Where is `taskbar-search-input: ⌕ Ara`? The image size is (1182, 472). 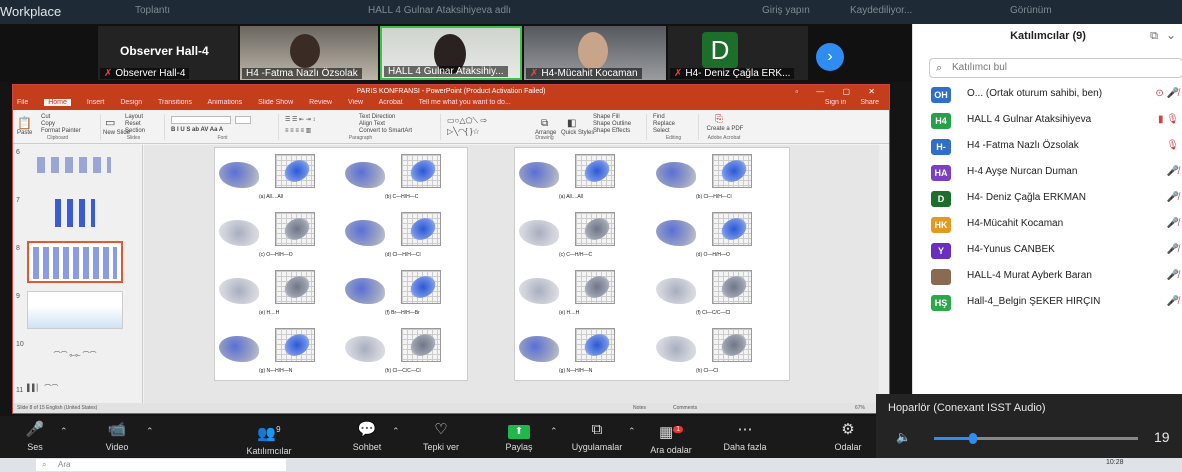 taskbar-search-input: ⌕ Ara is located at coordinates (161, 465).